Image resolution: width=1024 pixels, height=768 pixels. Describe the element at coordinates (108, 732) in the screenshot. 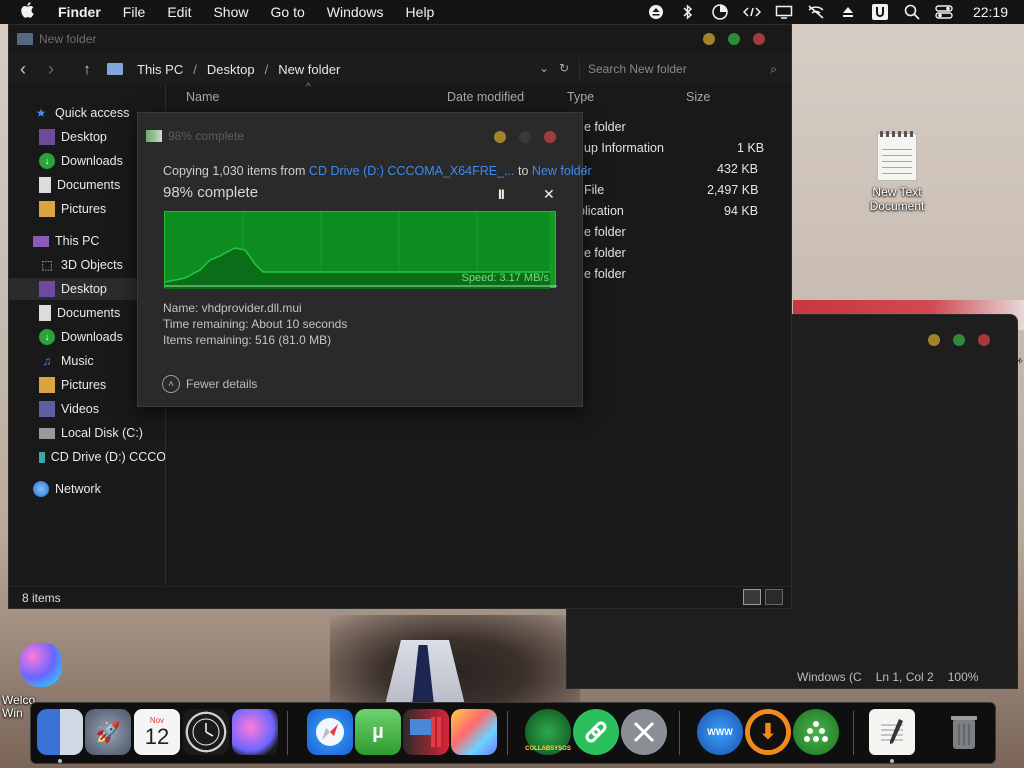

I see `launchpad-rocket-icon: 🚀` at that location.